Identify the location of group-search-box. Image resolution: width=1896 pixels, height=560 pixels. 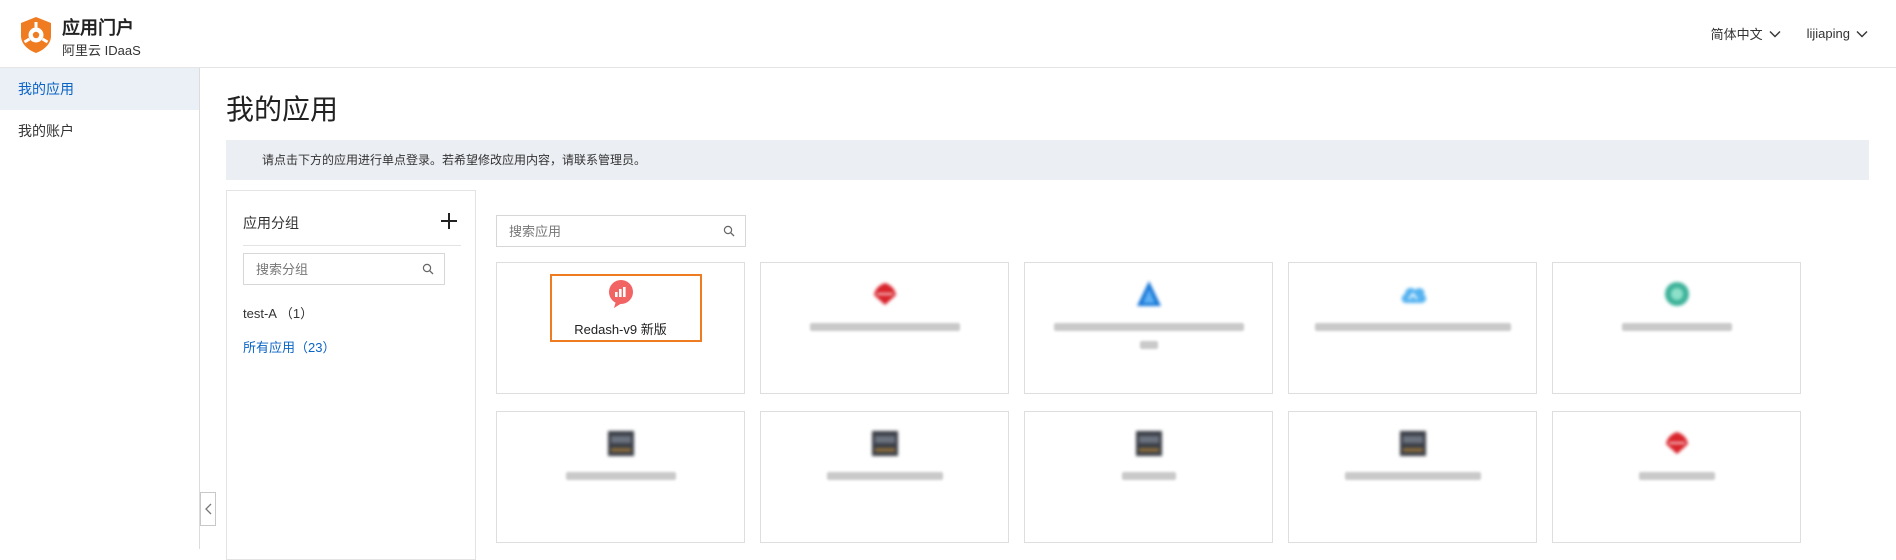
(344, 269).